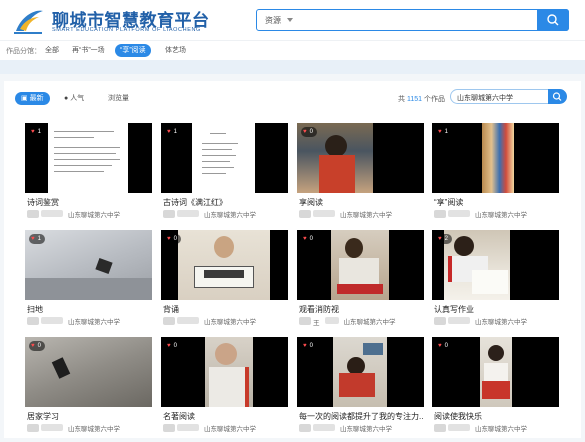  I want to click on work-card: ♥ 0 名著阅读 山东聊城第六中学, so click(224, 387).